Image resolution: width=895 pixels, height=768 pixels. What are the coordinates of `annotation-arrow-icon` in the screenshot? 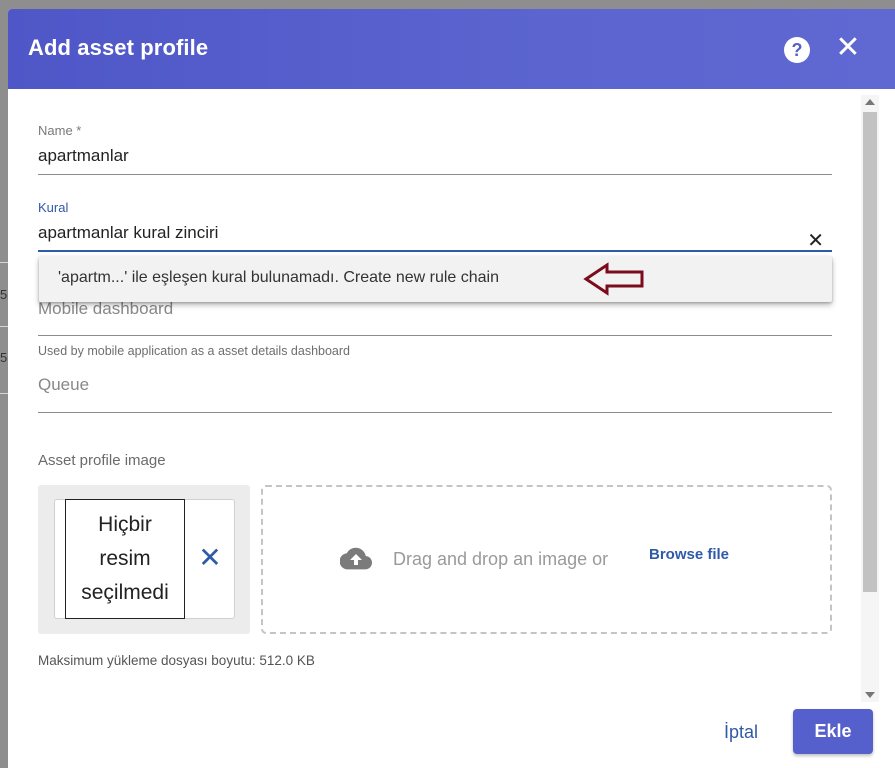 It's located at (615, 281).